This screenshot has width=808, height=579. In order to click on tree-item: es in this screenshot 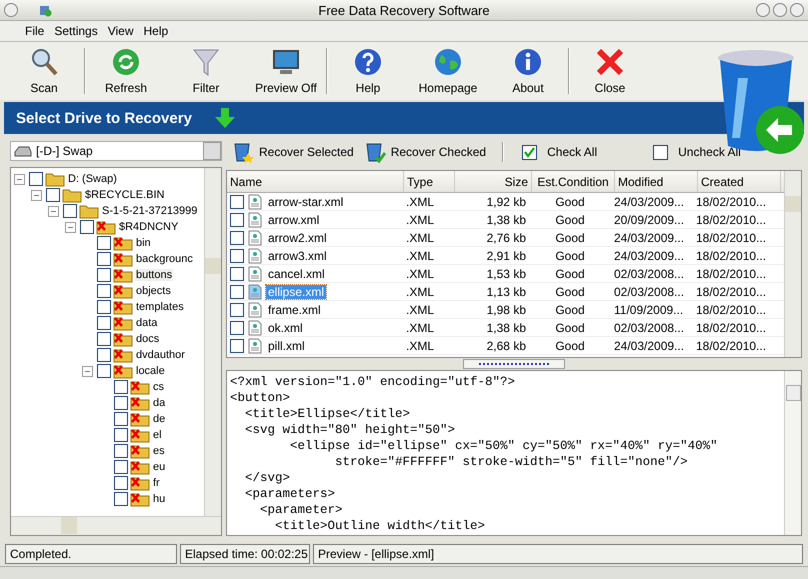, I will do `click(159, 451)`.